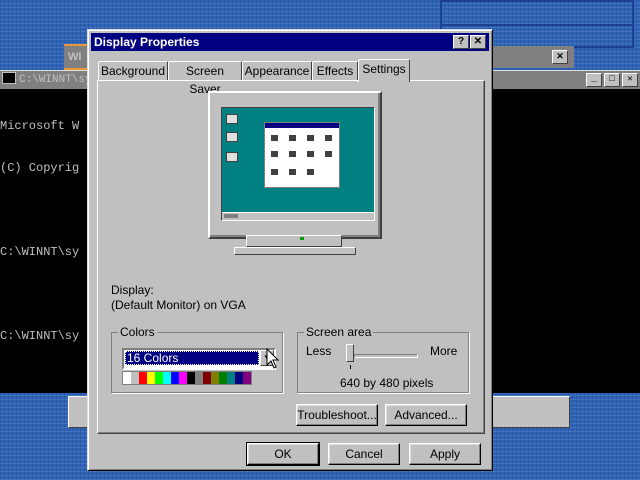 The width and height of the screenshot is (640, 480). What do you see at coordinates (137, 332) in the screenshot?
I see `colors-legend: Colors` at bounding box center [137, 332].